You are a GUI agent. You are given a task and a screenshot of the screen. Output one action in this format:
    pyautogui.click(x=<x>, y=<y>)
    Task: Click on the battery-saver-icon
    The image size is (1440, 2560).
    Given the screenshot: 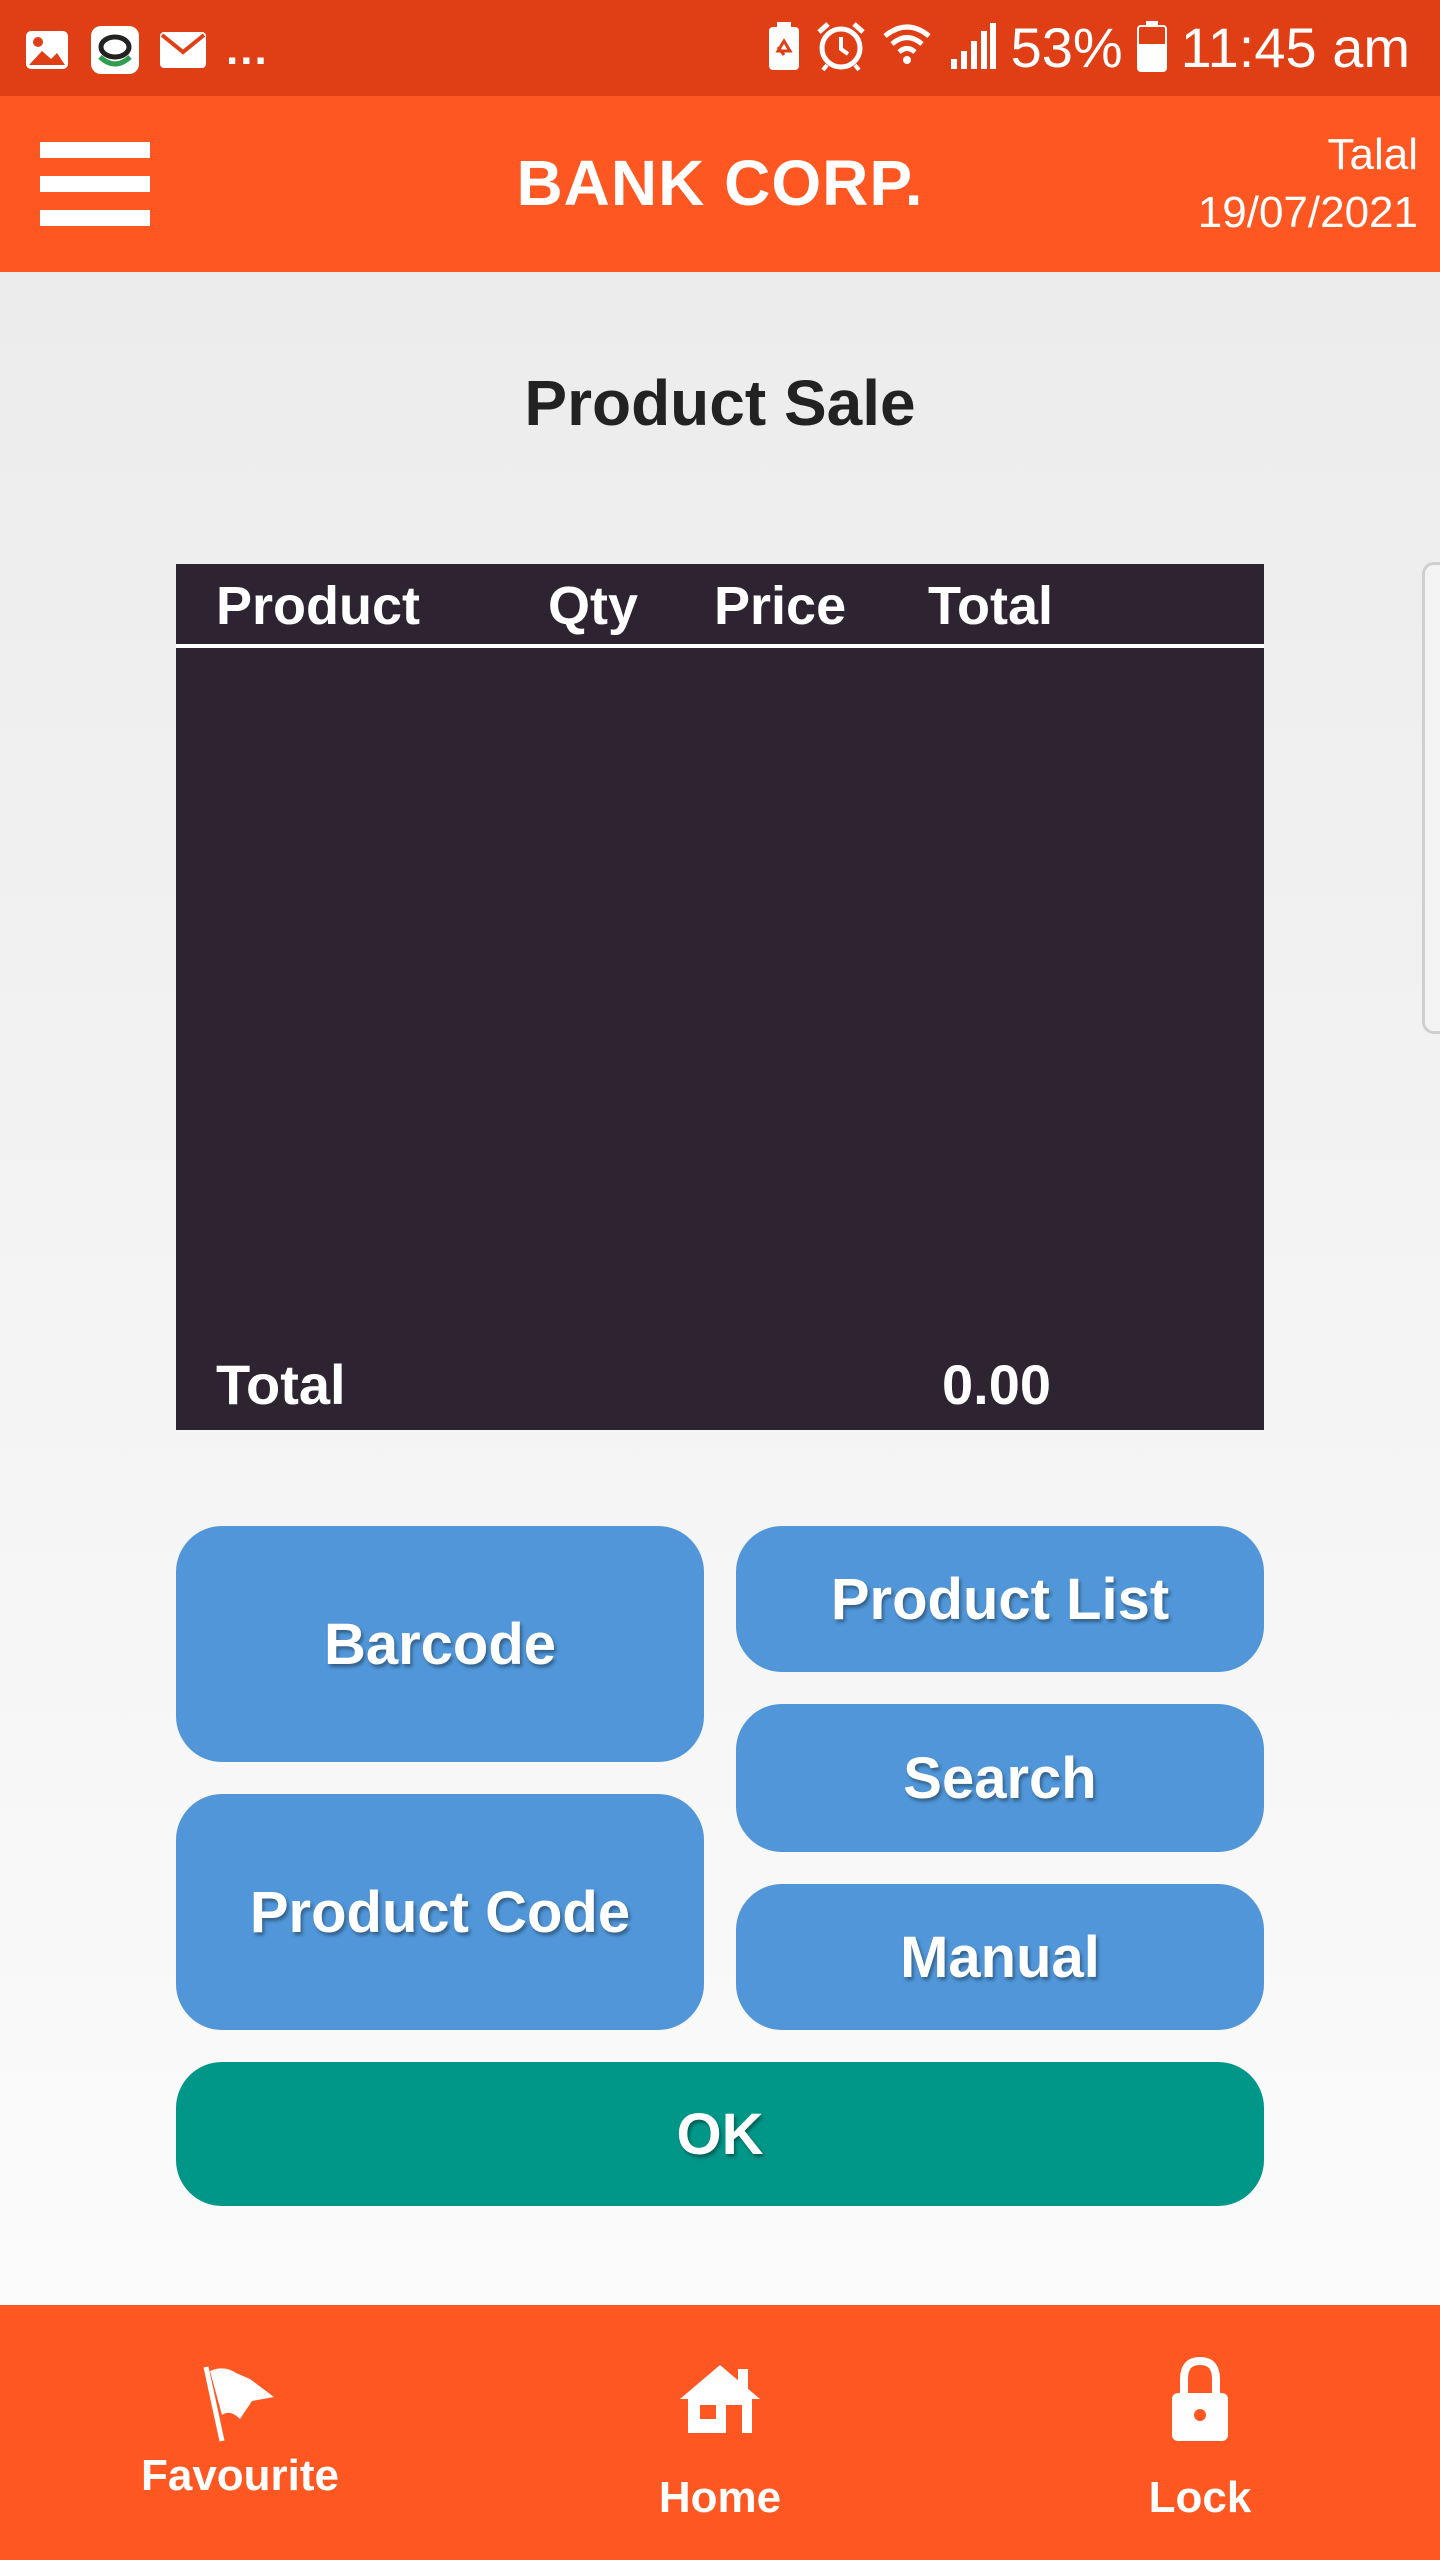 What is the action you would take?
    pyautogui.click(x=784, y=48)
    